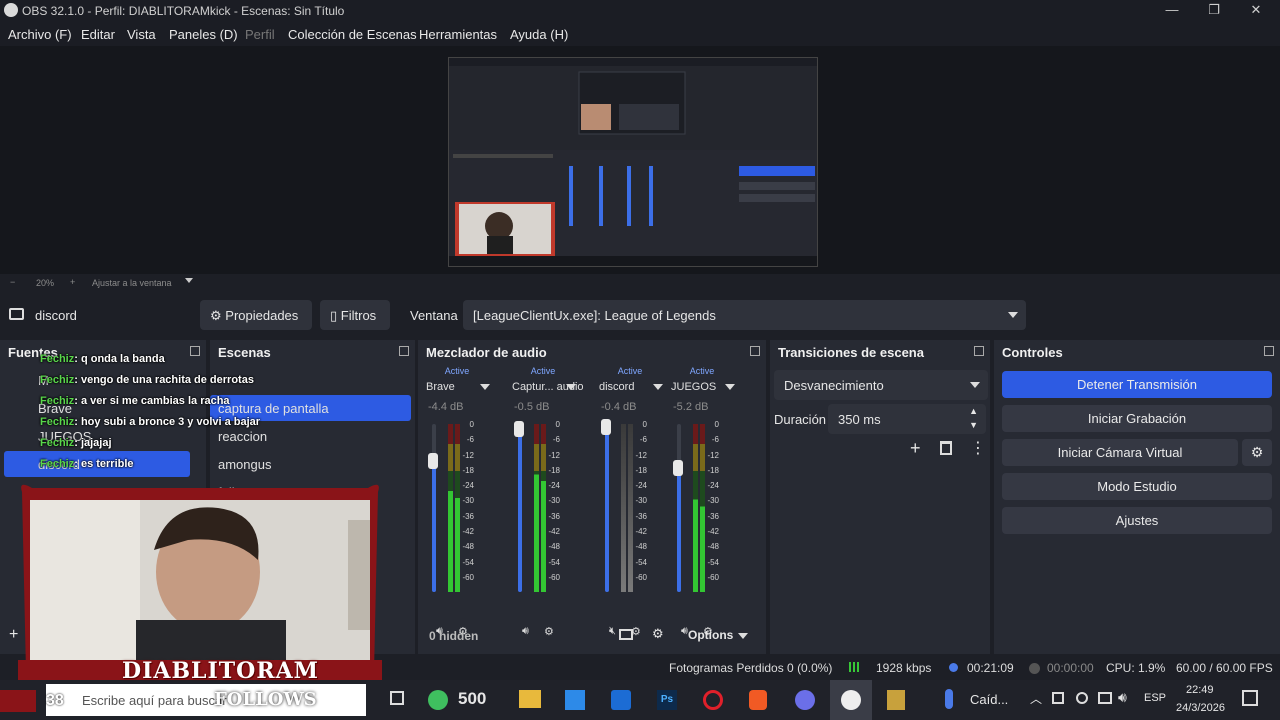  What do you see at coordinates (440, 387) in the screenshot?
I see `channel-name: Brave` at bounding box center [440, 387].